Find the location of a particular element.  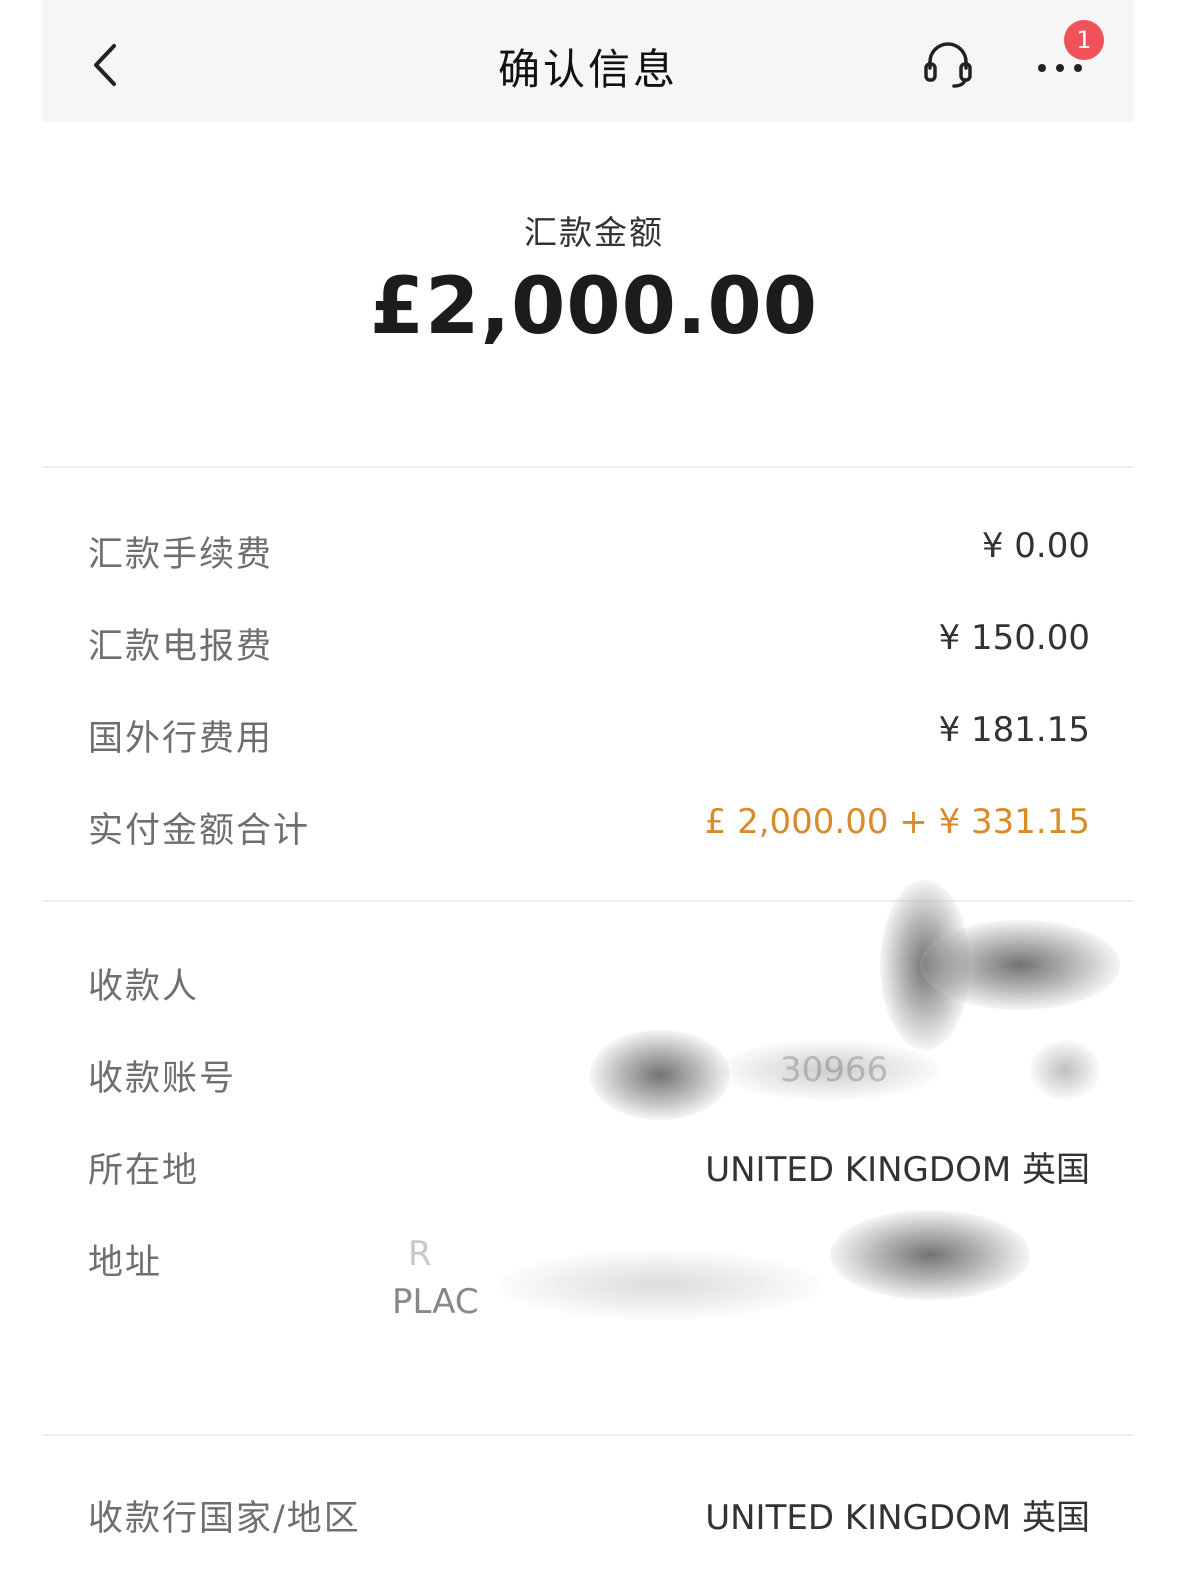

total-row: 实付金额合计 £ 2,000.00 + ¥ 331.15 is located at coordinates (589, 824).